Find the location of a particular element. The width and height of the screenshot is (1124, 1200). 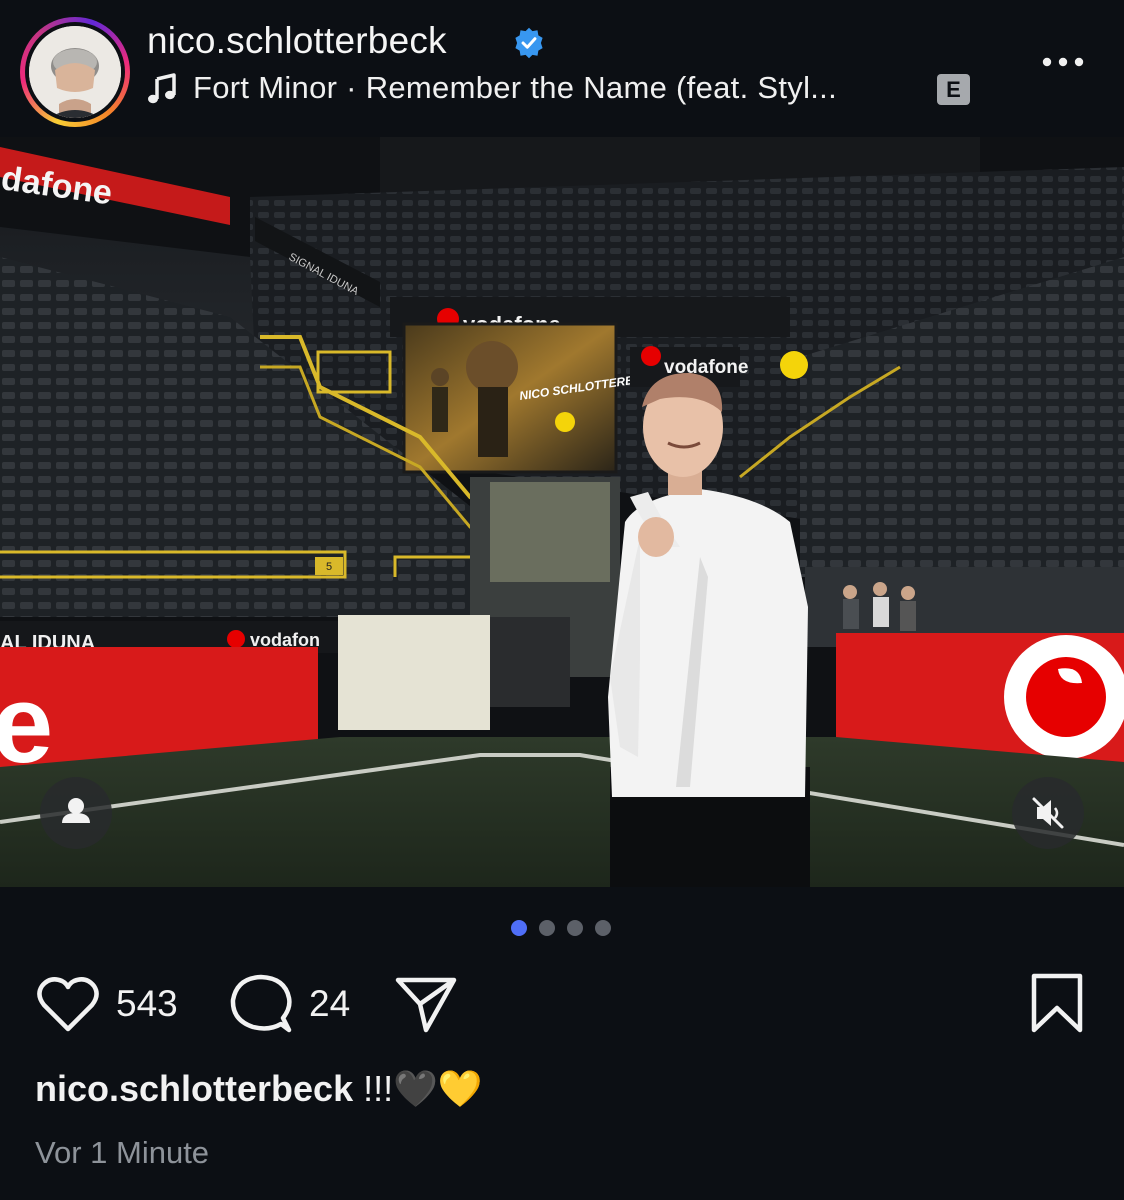

verified-icon is located at coordinates (529, 43).